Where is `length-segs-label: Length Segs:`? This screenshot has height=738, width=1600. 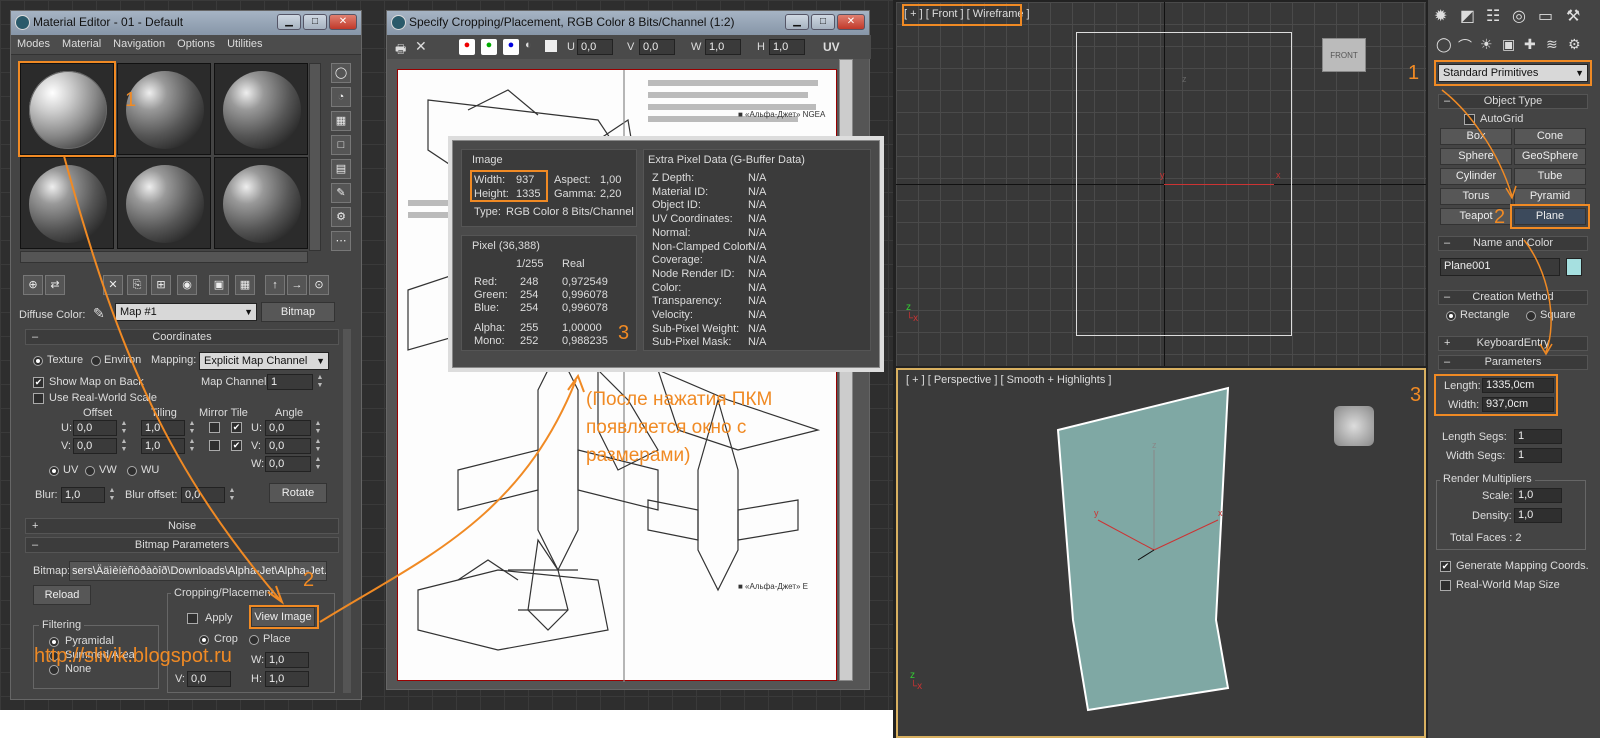 length-segs-label: Length Segs: is located at coordinates (1474, 437).